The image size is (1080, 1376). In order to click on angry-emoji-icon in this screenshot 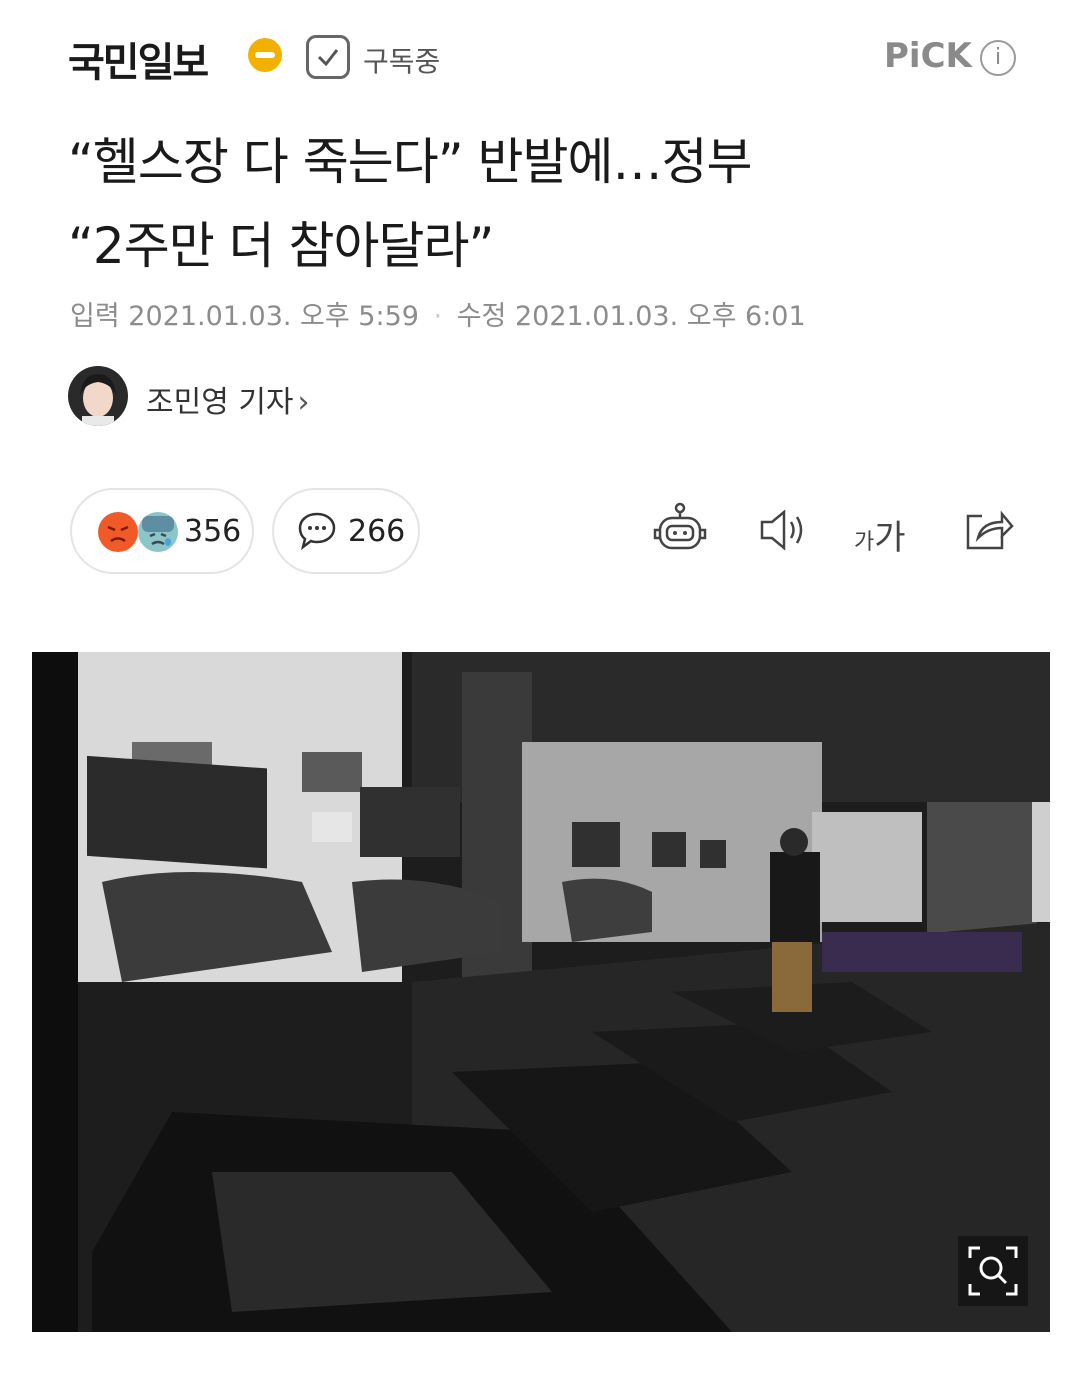, I will do `click(118, 532)`.